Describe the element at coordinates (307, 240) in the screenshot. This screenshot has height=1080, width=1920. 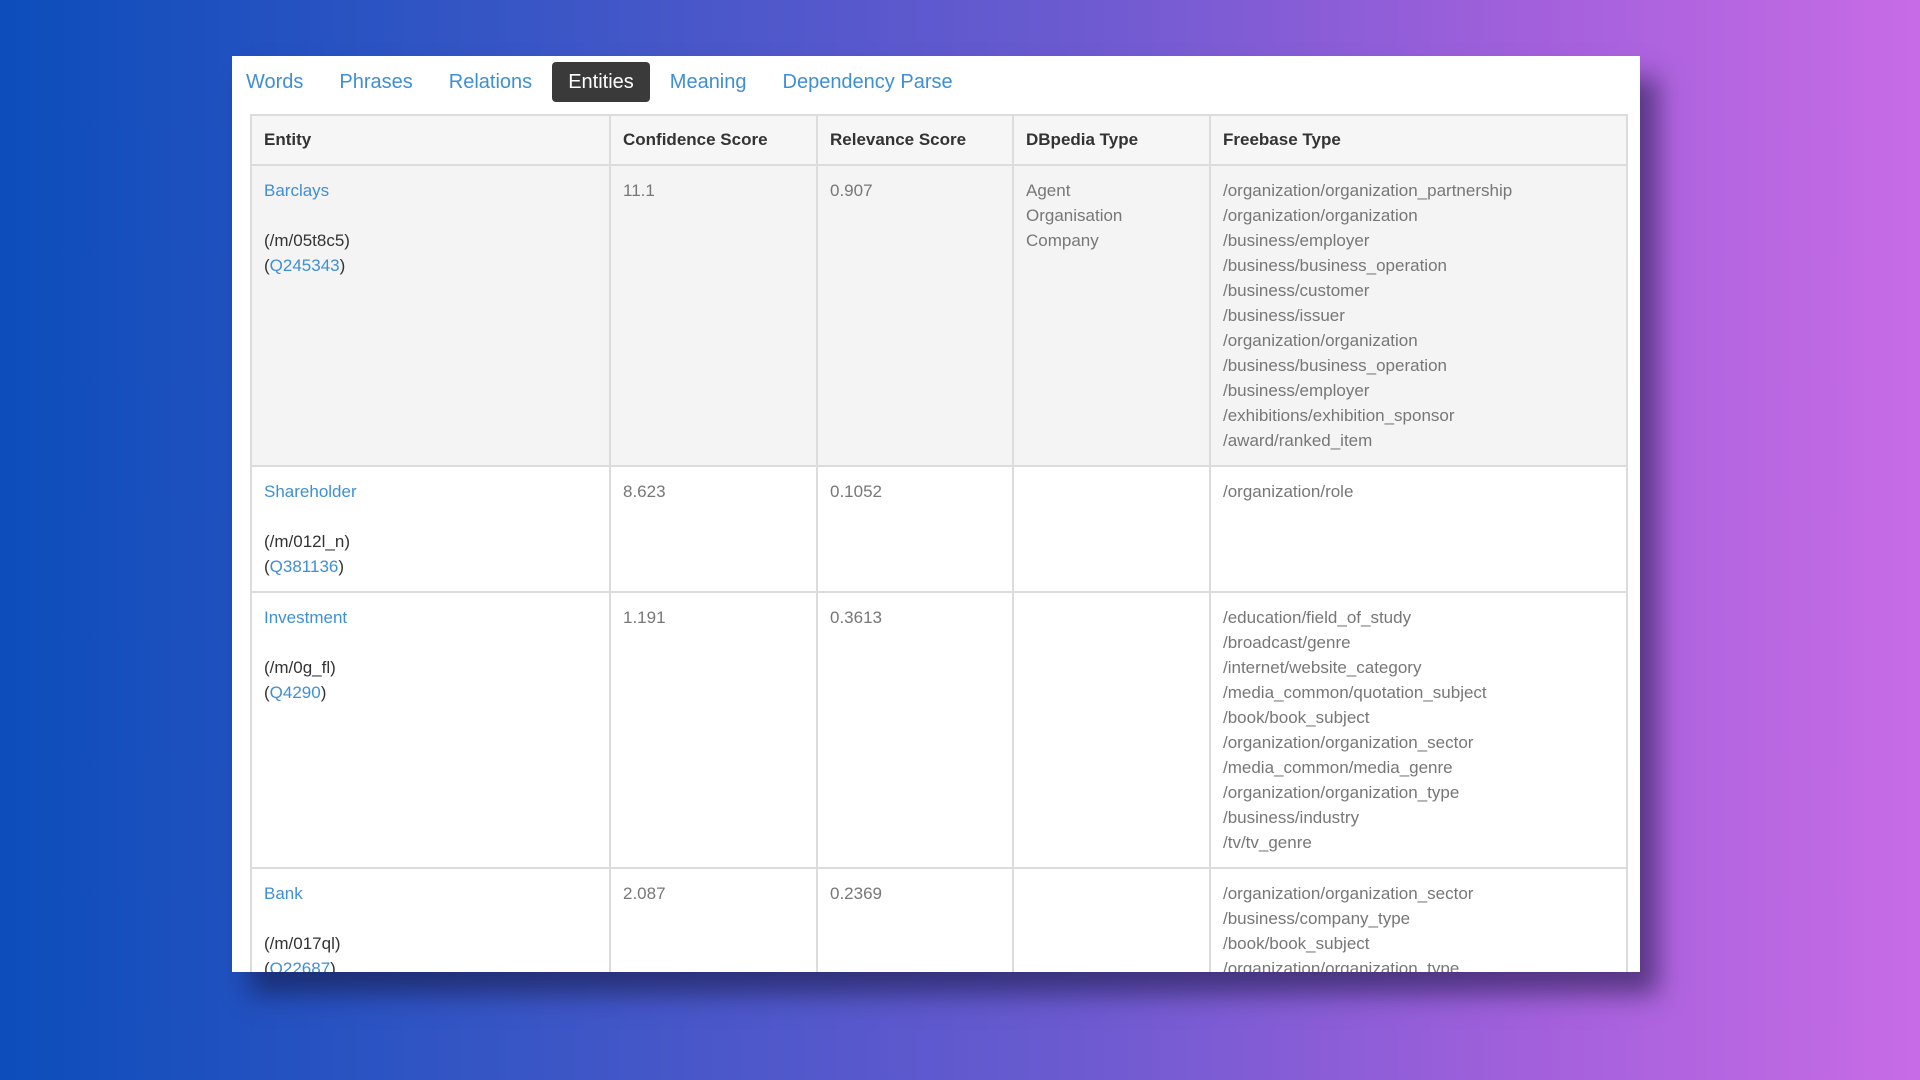
I see `freebase-id: (/m/05t8c5)` at that location.